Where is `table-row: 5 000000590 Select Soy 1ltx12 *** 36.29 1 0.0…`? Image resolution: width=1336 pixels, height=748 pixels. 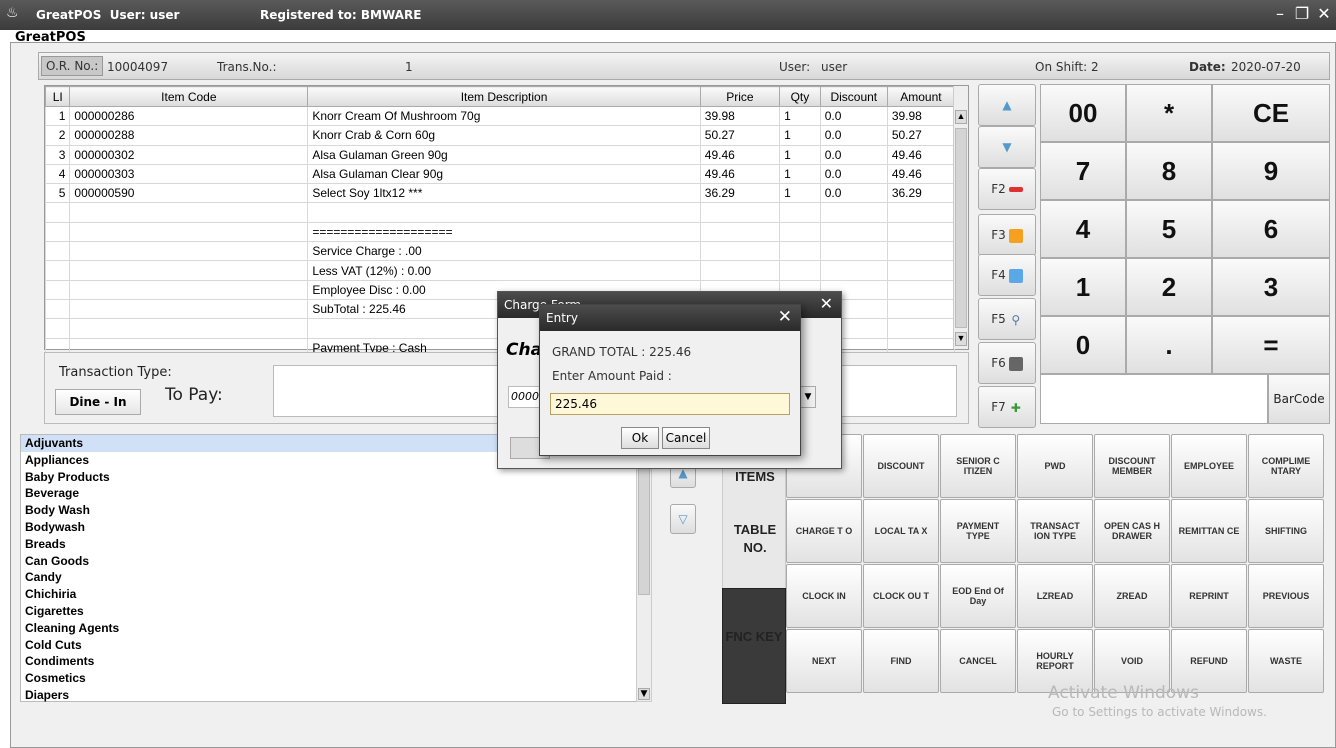
table-row: 5 000000590 Select Soy 1ltx12 *** 36.29 1 0.0… is located at coordinates (500, 193).